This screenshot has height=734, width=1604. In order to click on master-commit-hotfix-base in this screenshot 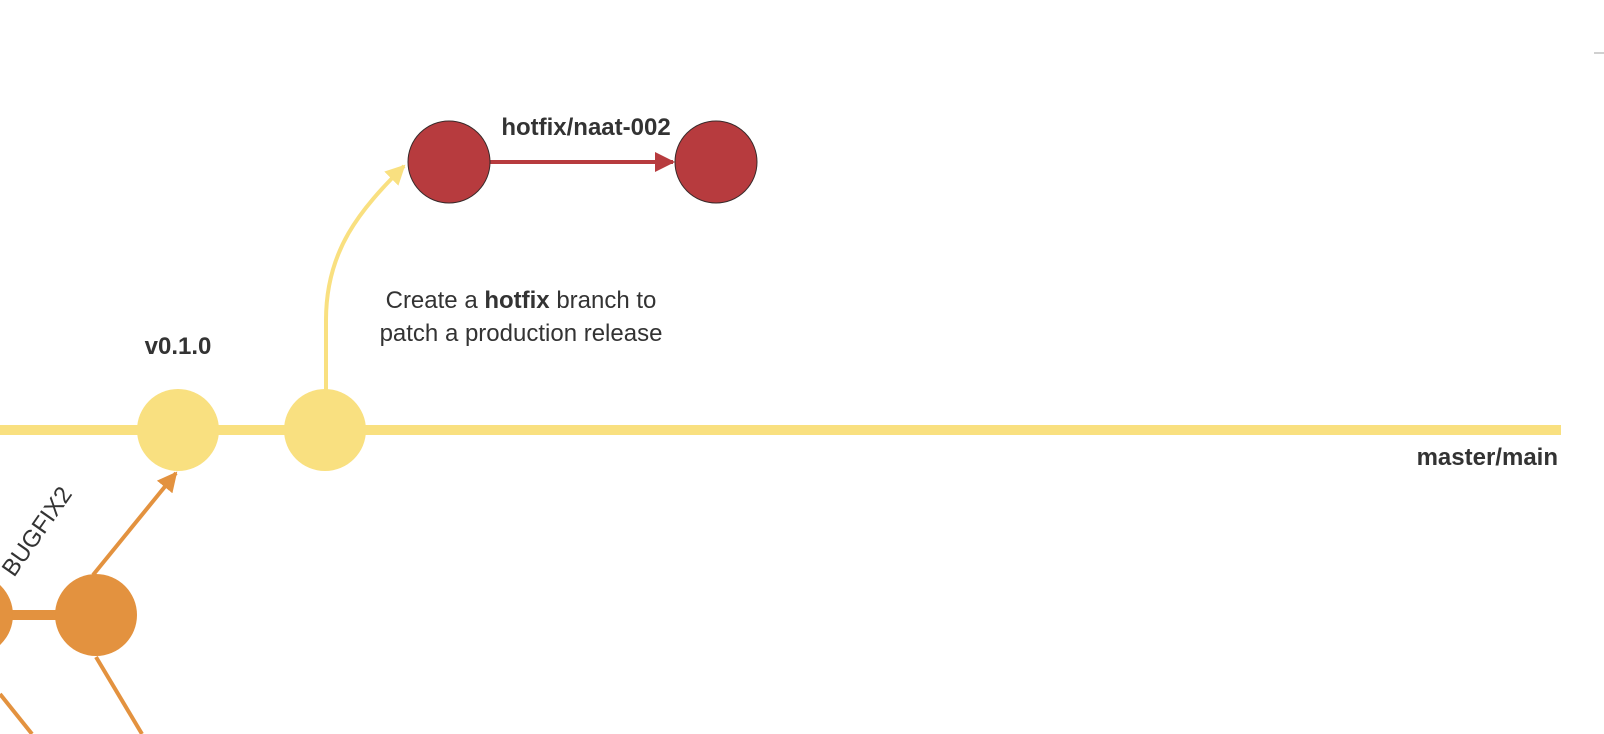, I will do `click(325, 430)`.